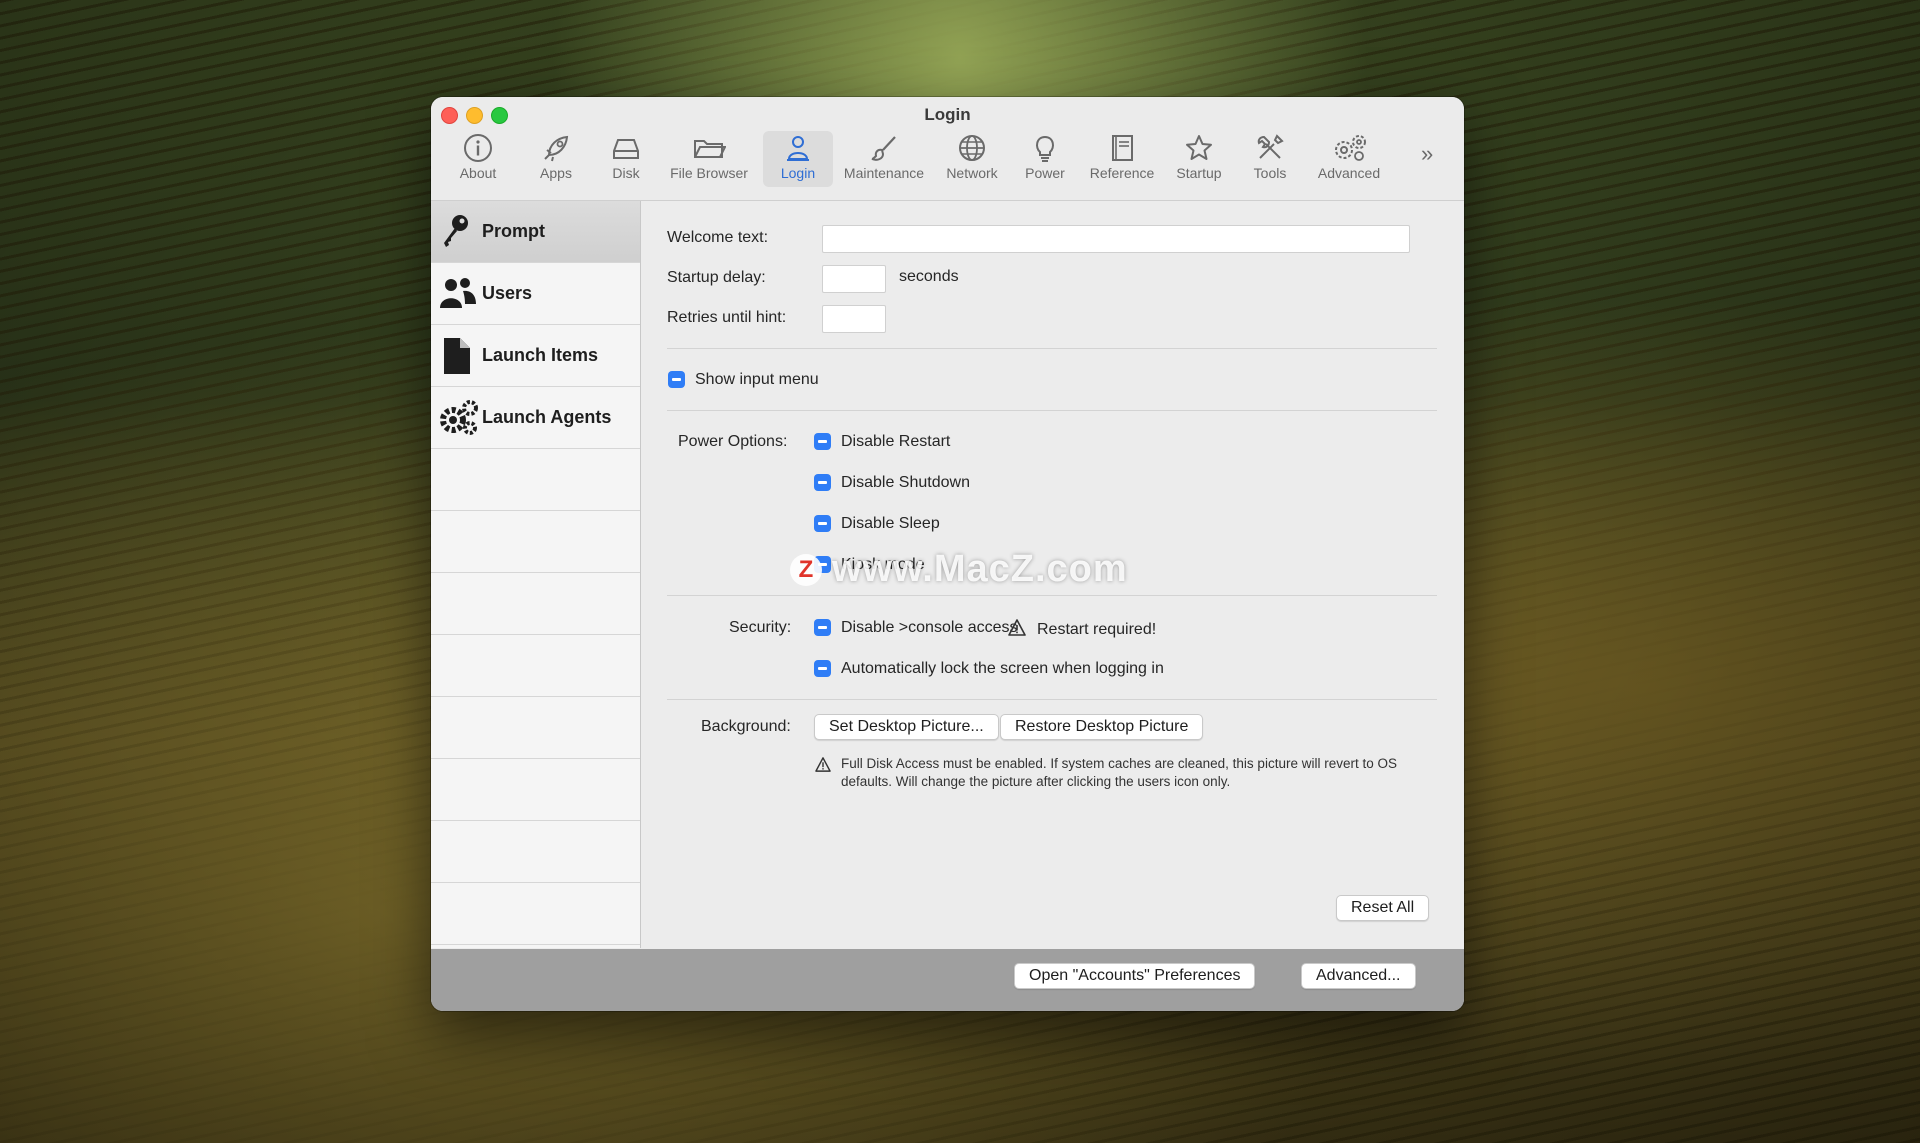 The height and width of the screenshot is (1143, 1920). Describe the element at coordinates (1427, 154) in the screenshot. I see `chevron-double-right-icon: »` at that location.